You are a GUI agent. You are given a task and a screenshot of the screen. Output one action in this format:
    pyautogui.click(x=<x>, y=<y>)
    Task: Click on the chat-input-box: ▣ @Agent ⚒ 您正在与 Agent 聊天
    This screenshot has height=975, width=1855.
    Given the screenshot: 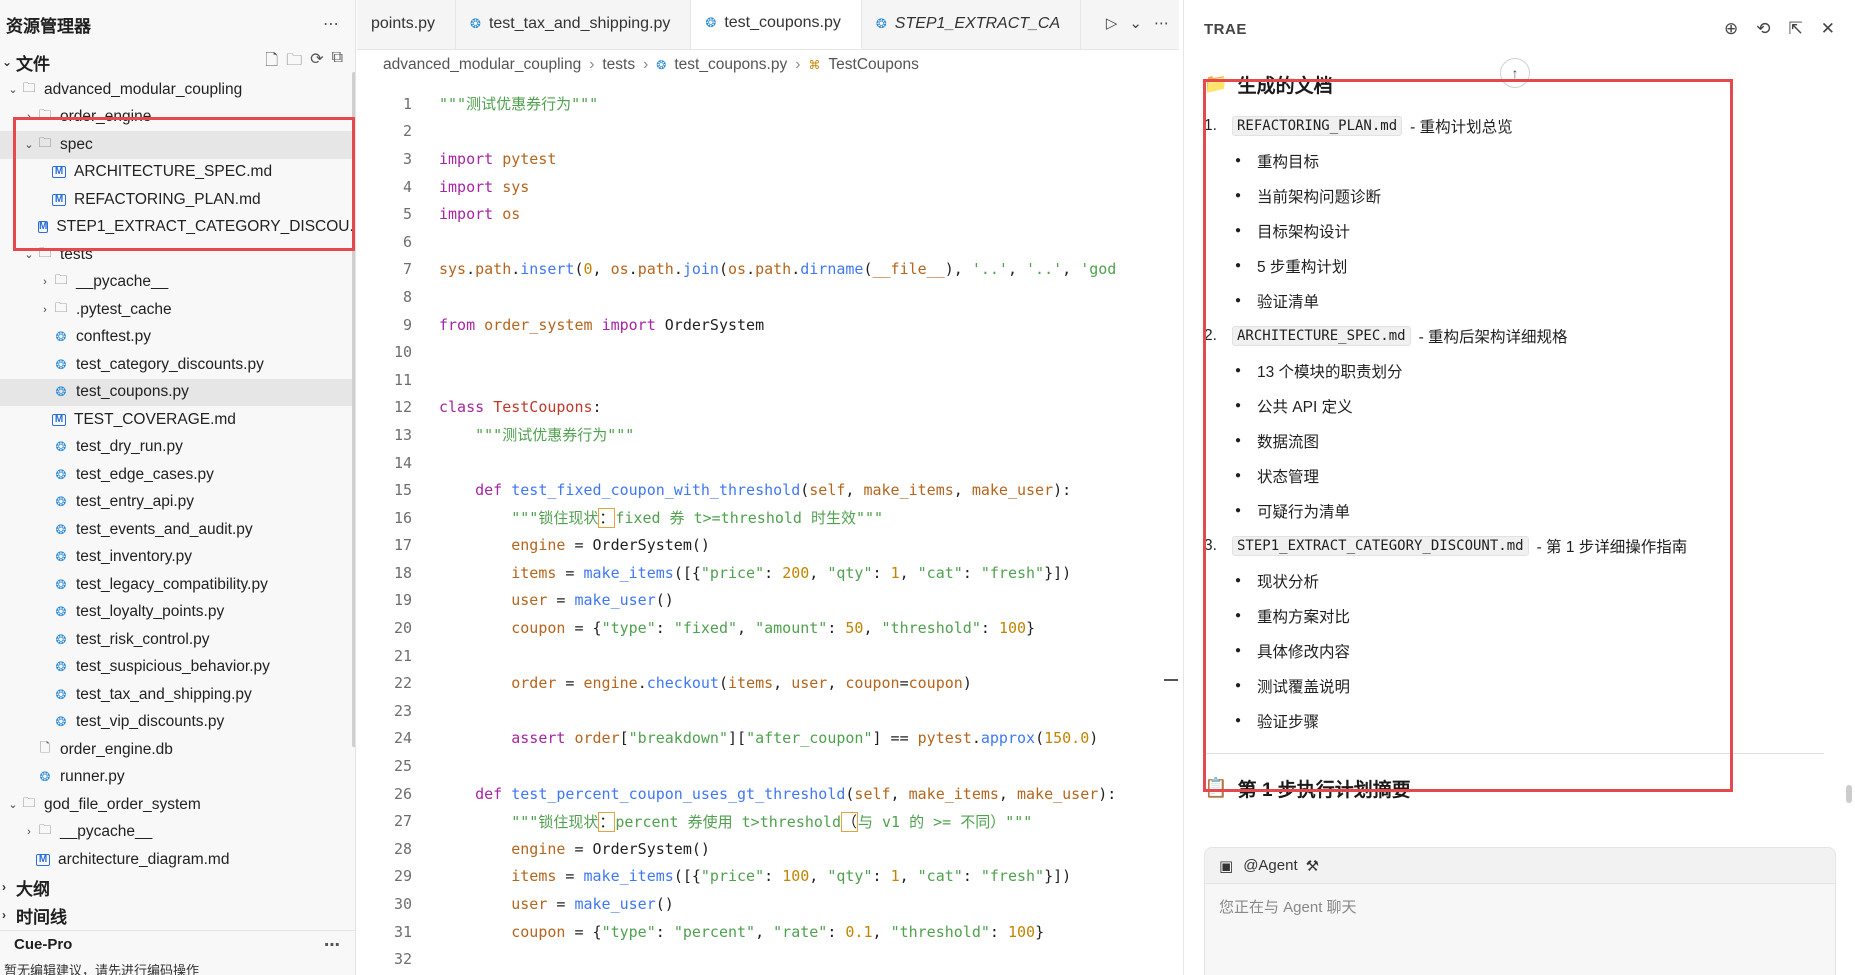 What is the action you would take?
    pyautogui.click(x=1520, y=911)
    